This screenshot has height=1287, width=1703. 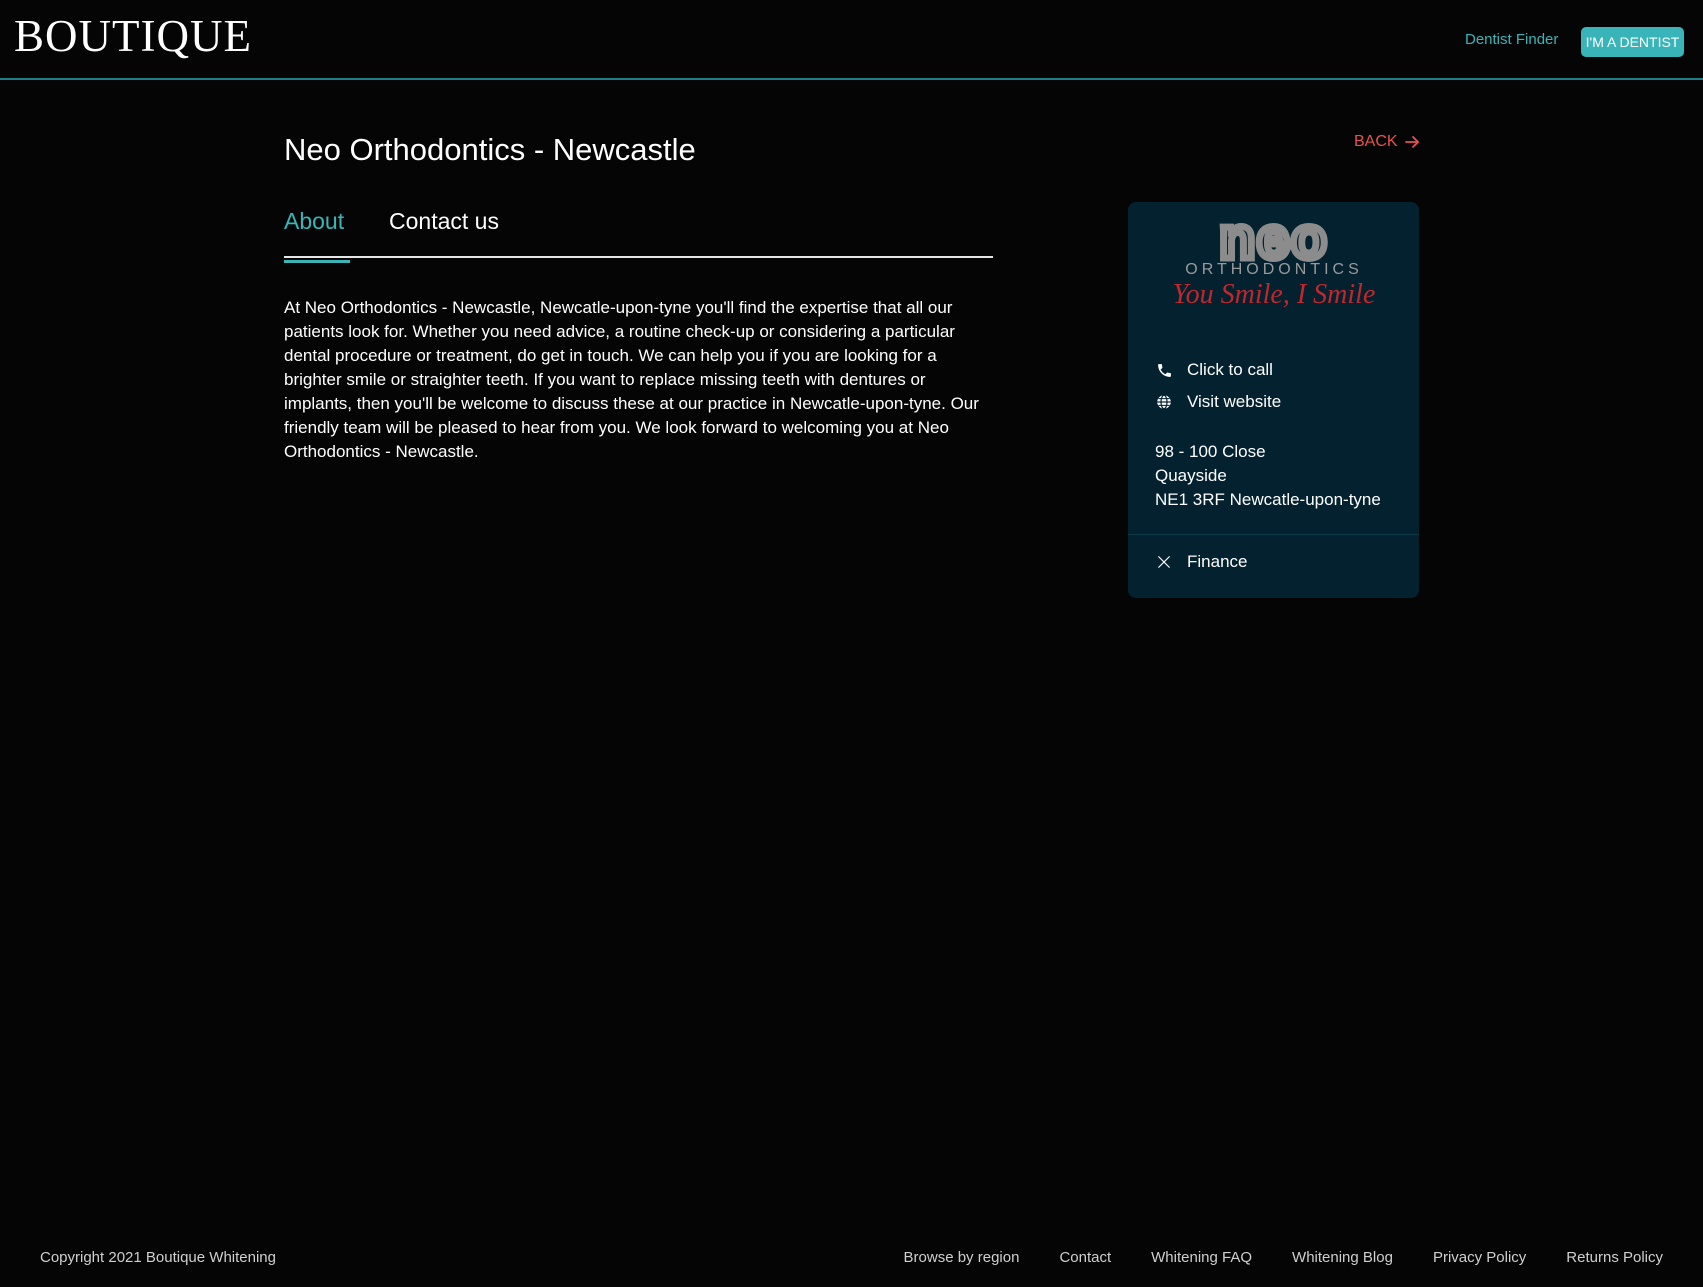 I want to click on arrow-right-icon, so click(x=1411, y=142).